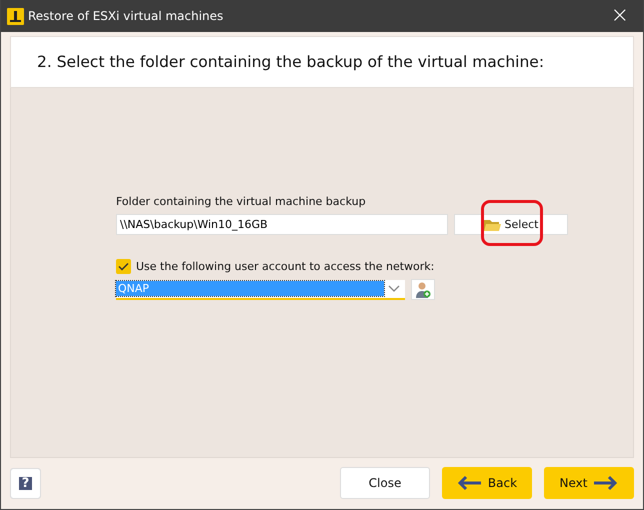 The width and height of the screenshot is (644, 510). I want to click on add-user-button, so click(423, 289).